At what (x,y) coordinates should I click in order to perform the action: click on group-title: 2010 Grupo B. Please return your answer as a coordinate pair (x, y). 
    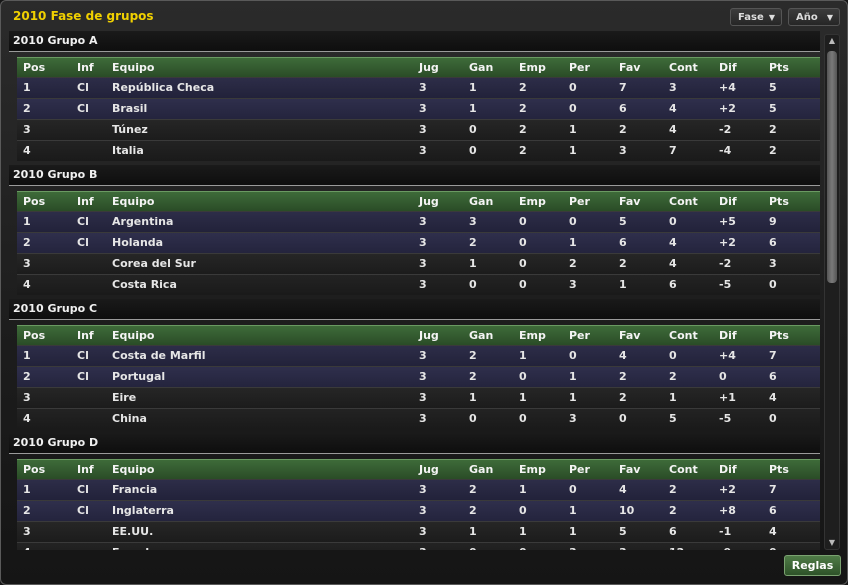
    Looking at the image, I should click on (414, 175).